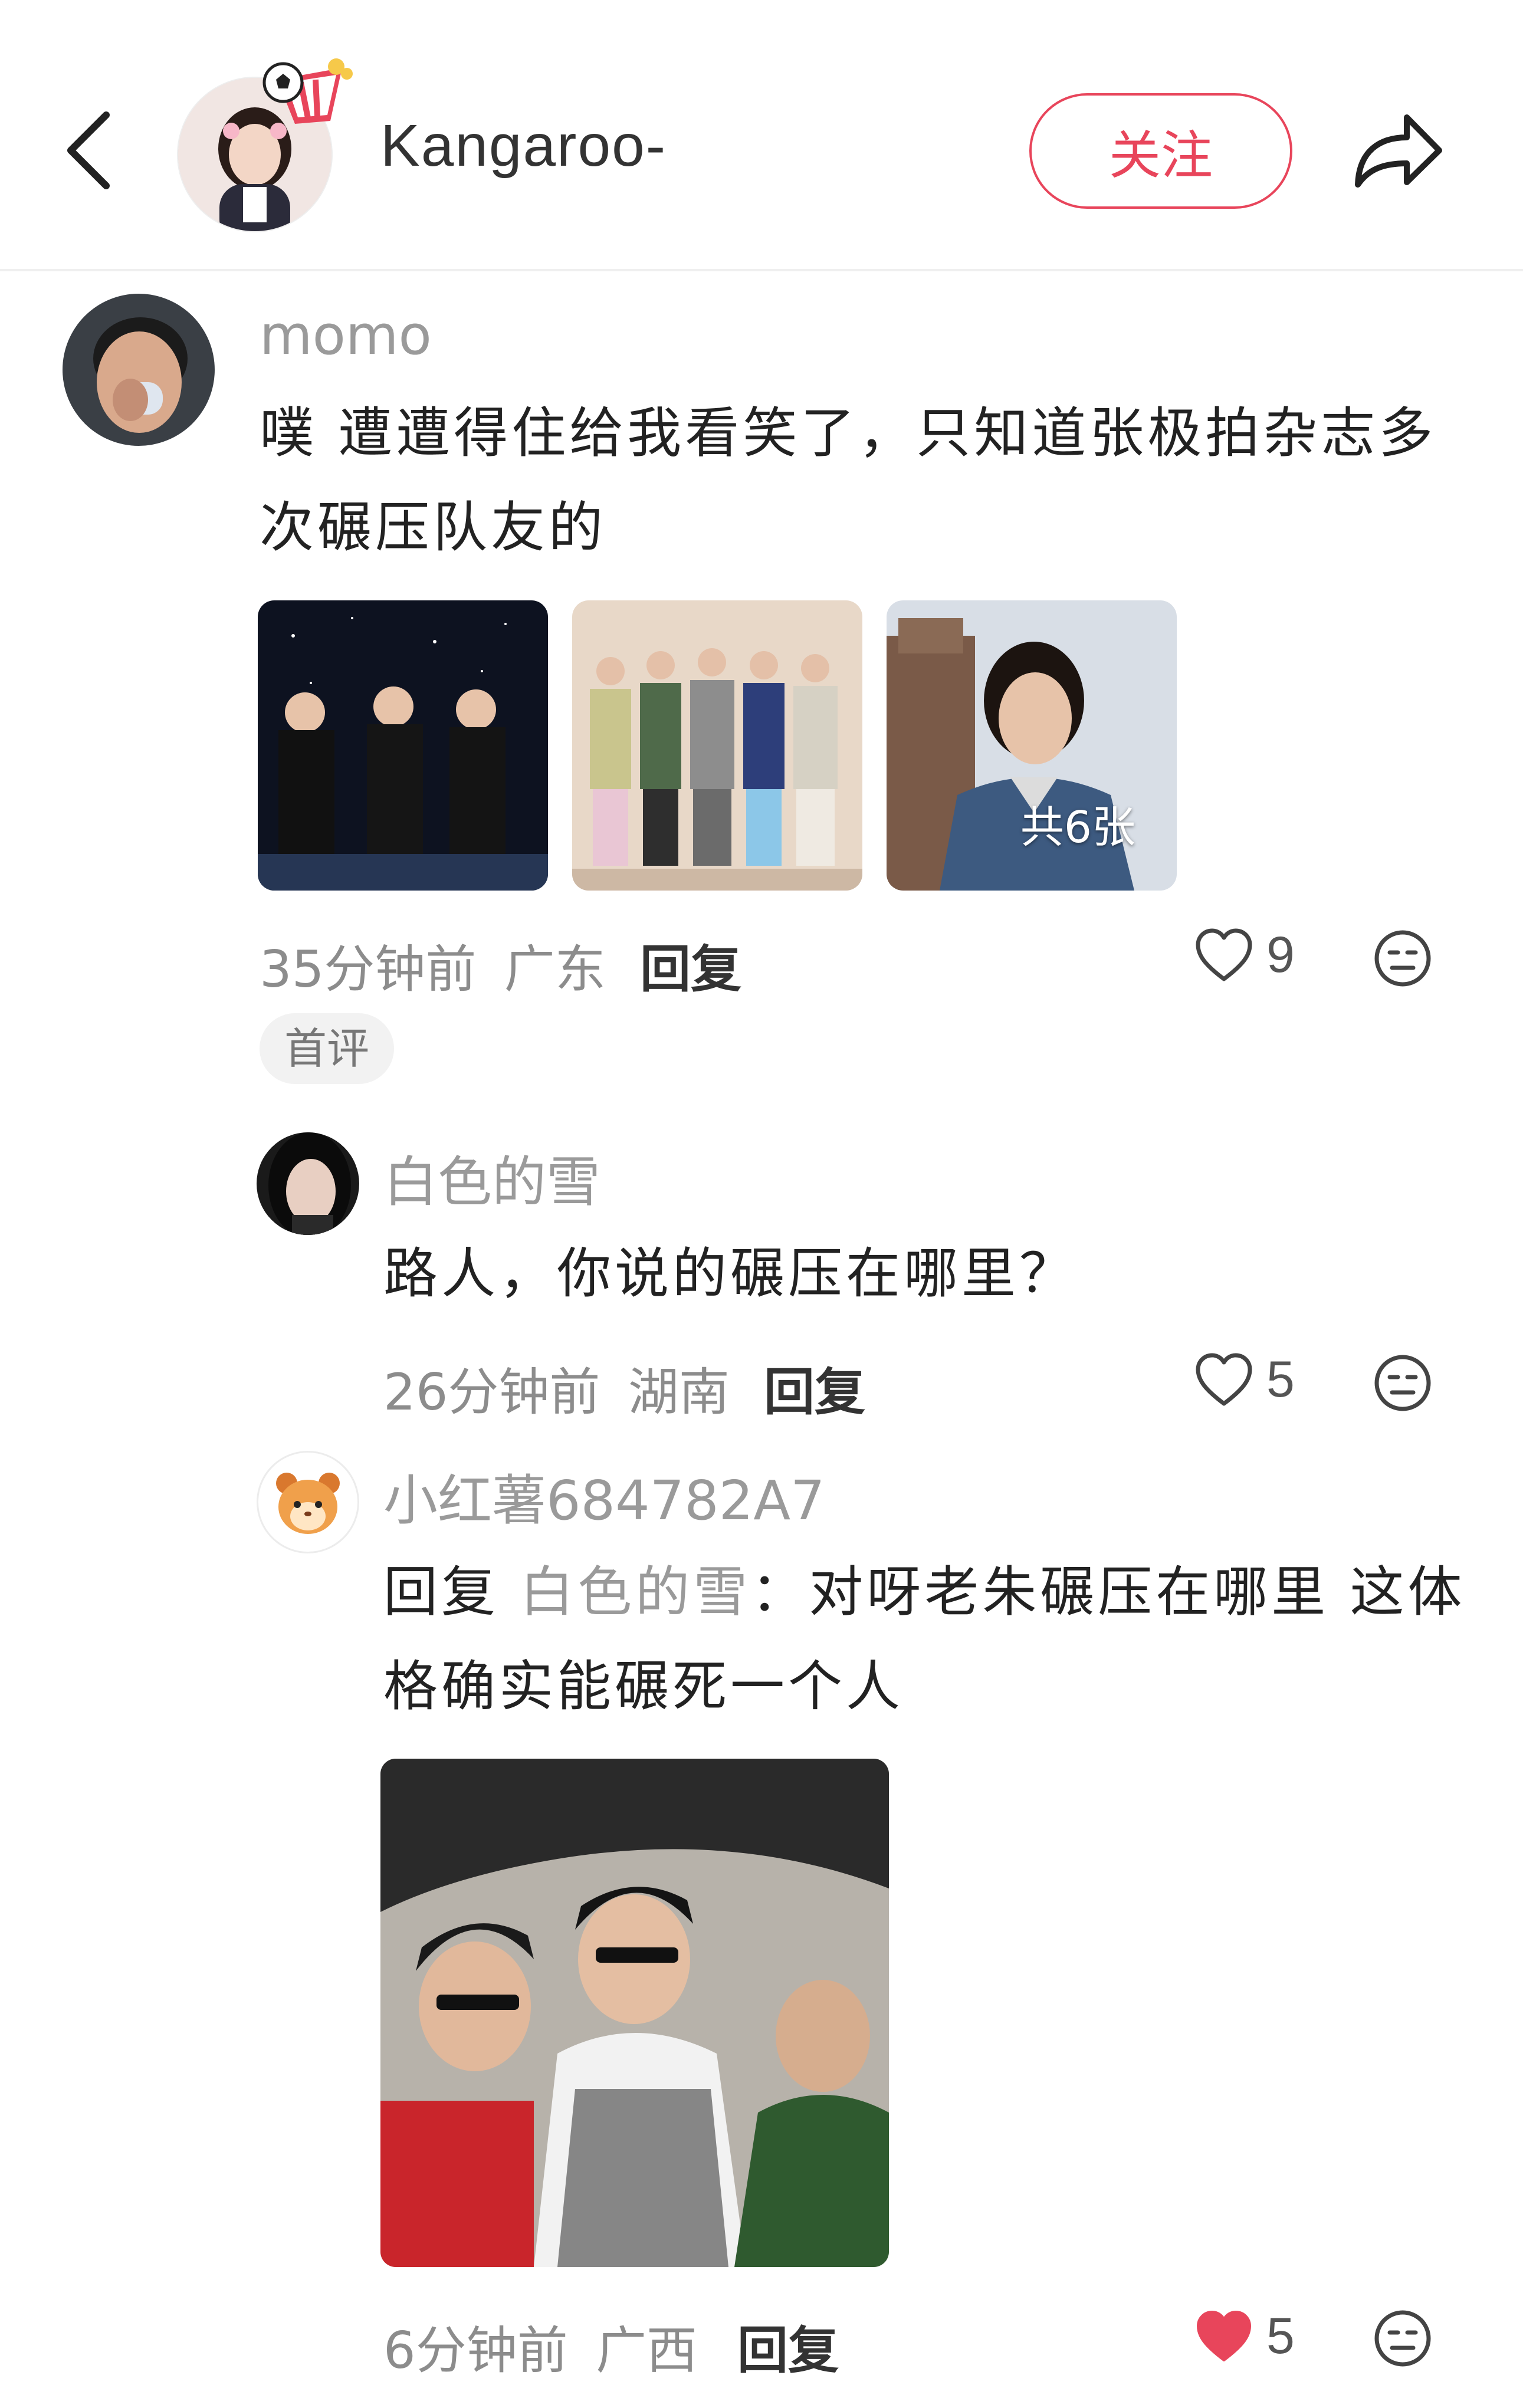  Describe the element at coordinates (1224, 2335) in the screenshot. I see `heart-filled-icon` at that location.